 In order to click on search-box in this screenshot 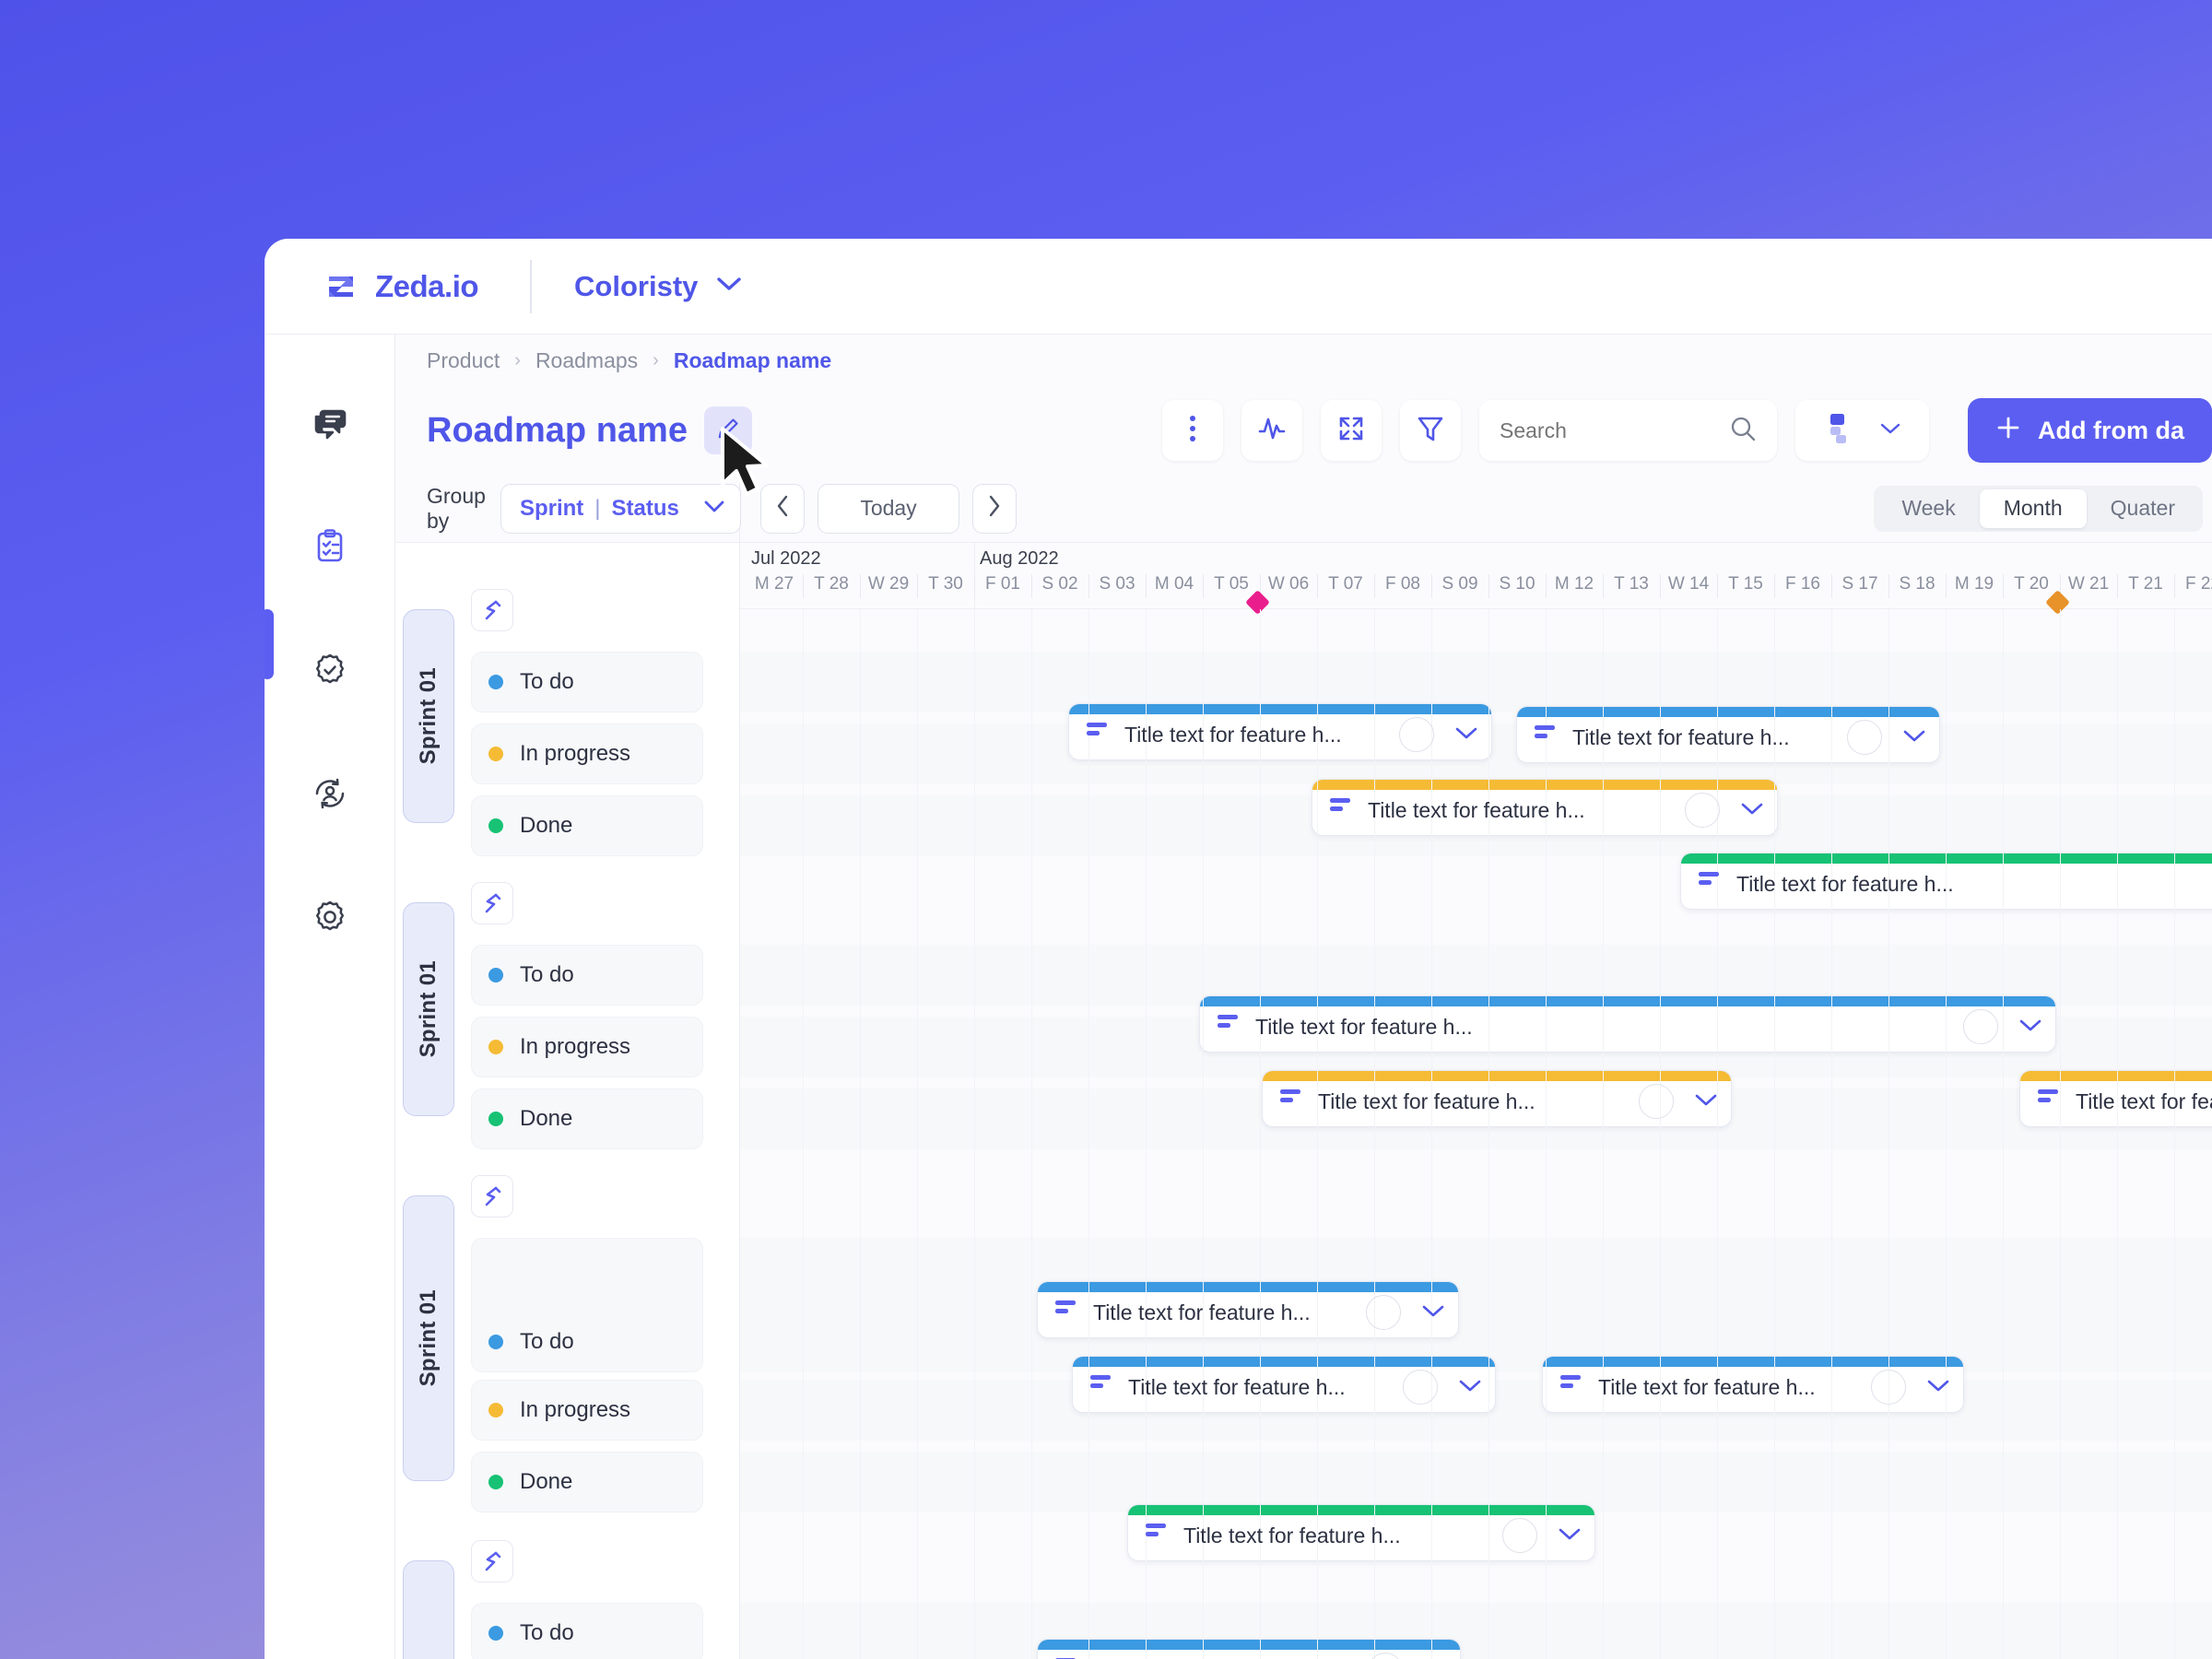, I will do `click(1628, 430)`.